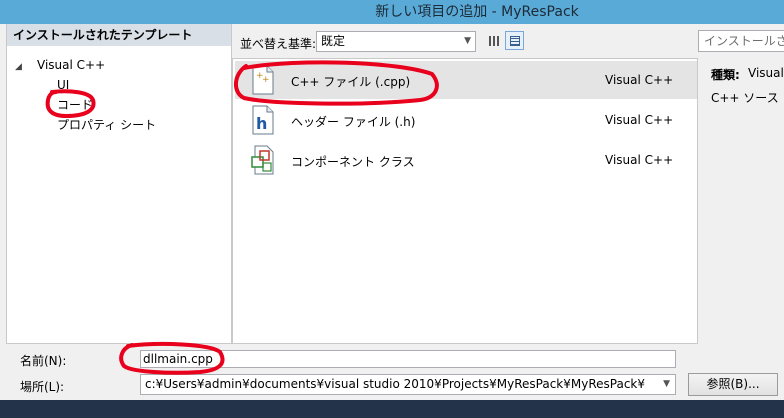 The height and width of the screenshot is (418, 784). I want to click on tree-item-ui: UI, so click(63, 85).